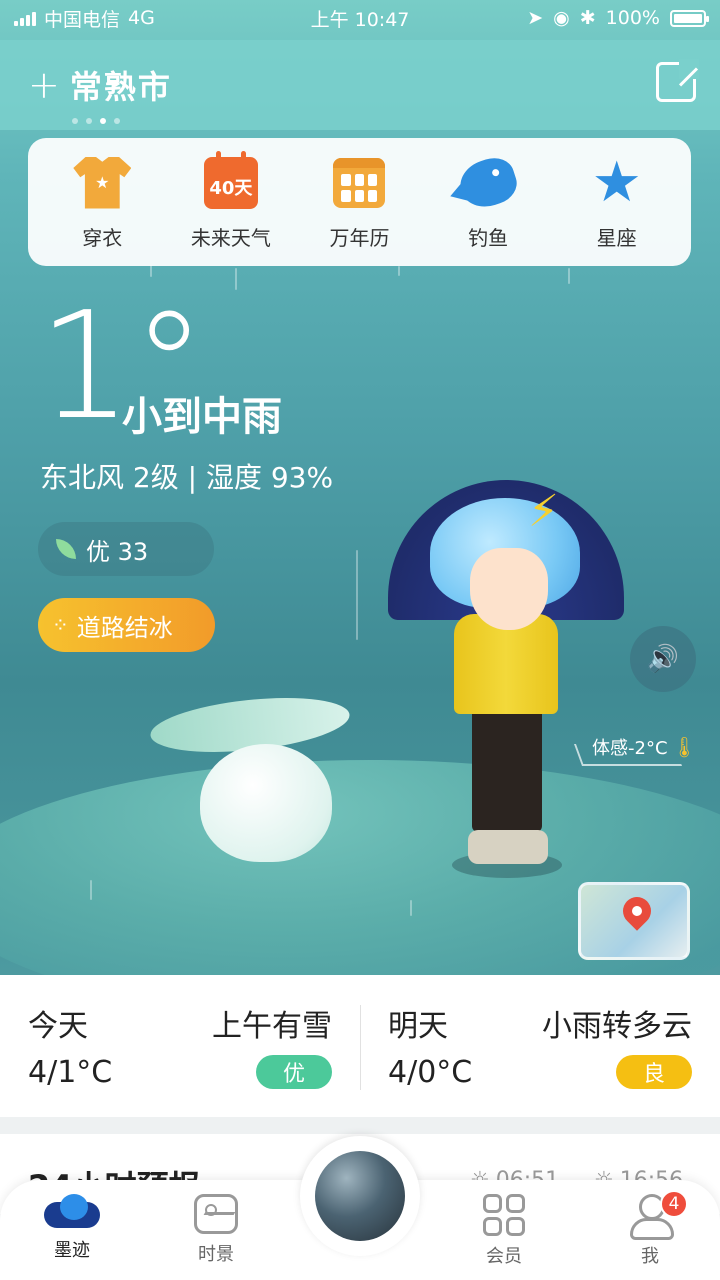 Image resolution: width=720 pixels, height=1280 pixels. What do you see at coordinates (44, 85) in the screenshot?
I see `add-city-icon: +` at bounding box center [44, 85].